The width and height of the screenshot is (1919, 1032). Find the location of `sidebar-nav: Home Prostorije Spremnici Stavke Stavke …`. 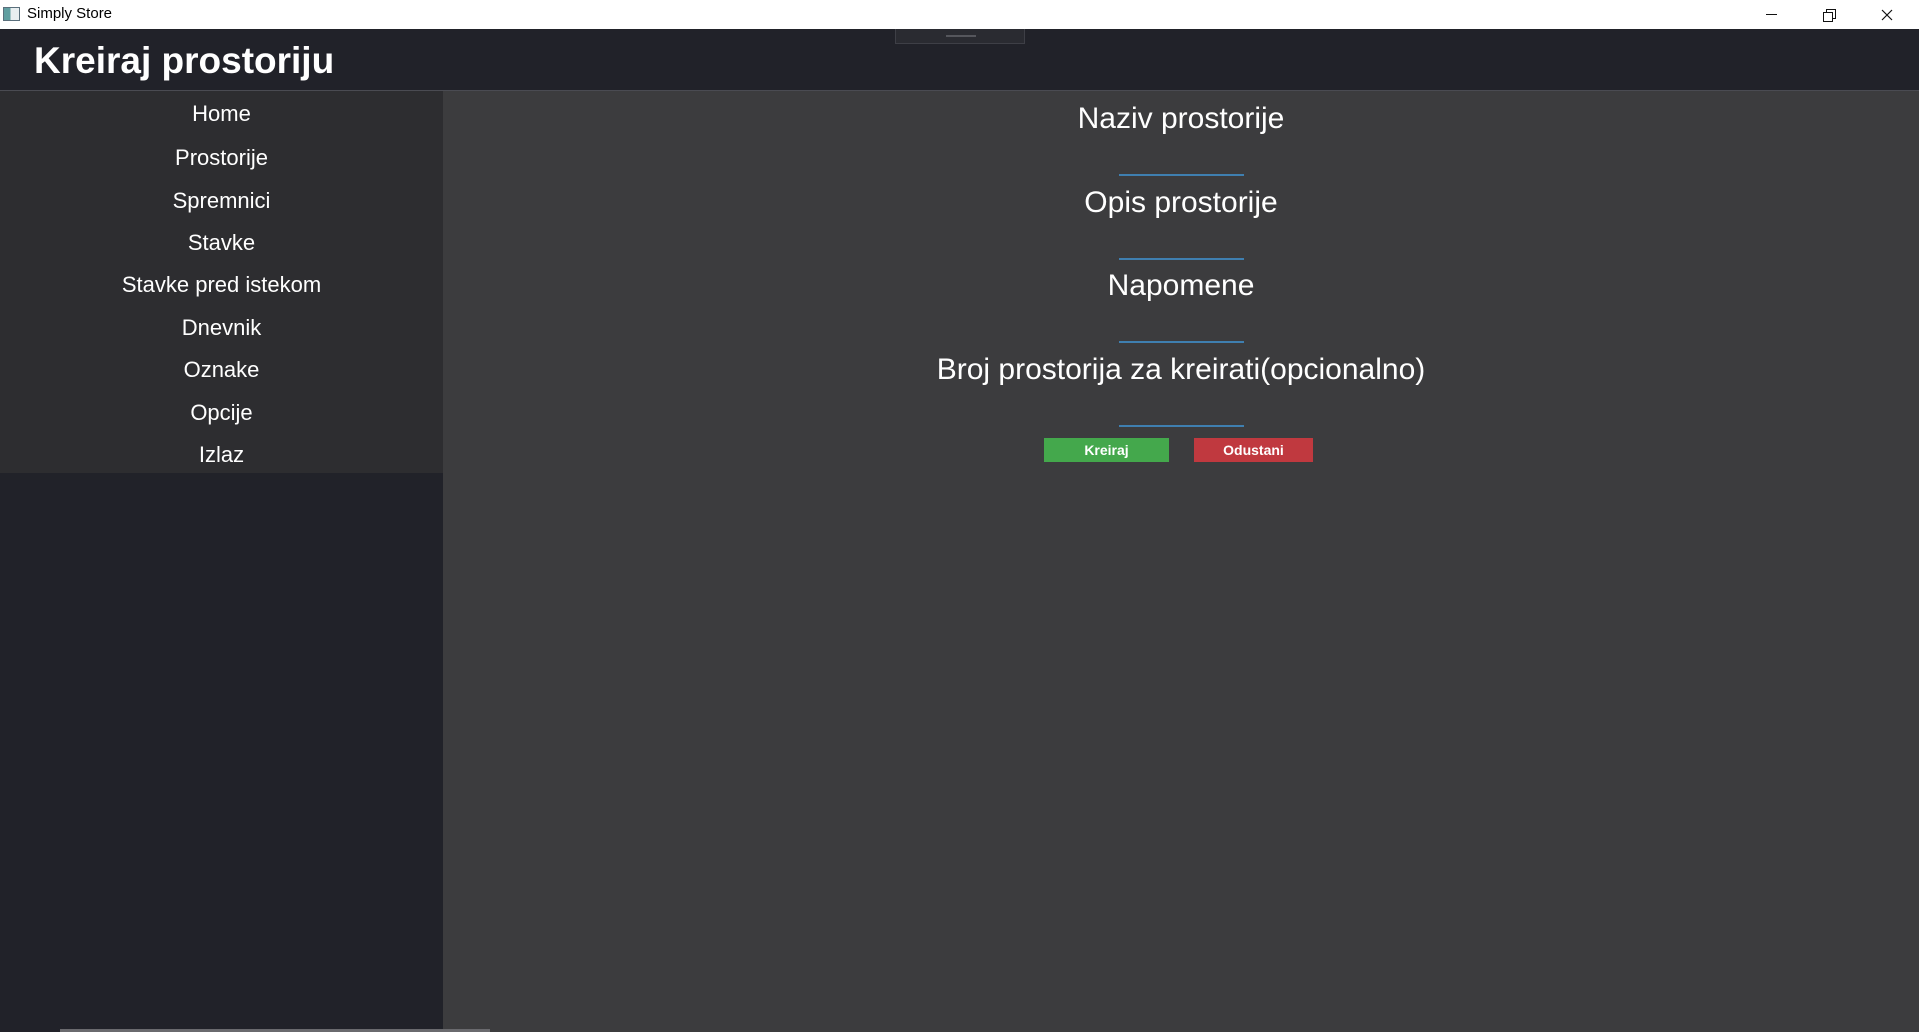

sidebar-nav: Home Prostorije Spremnici Stavke Stavke … is located at coordinates (221, 282).